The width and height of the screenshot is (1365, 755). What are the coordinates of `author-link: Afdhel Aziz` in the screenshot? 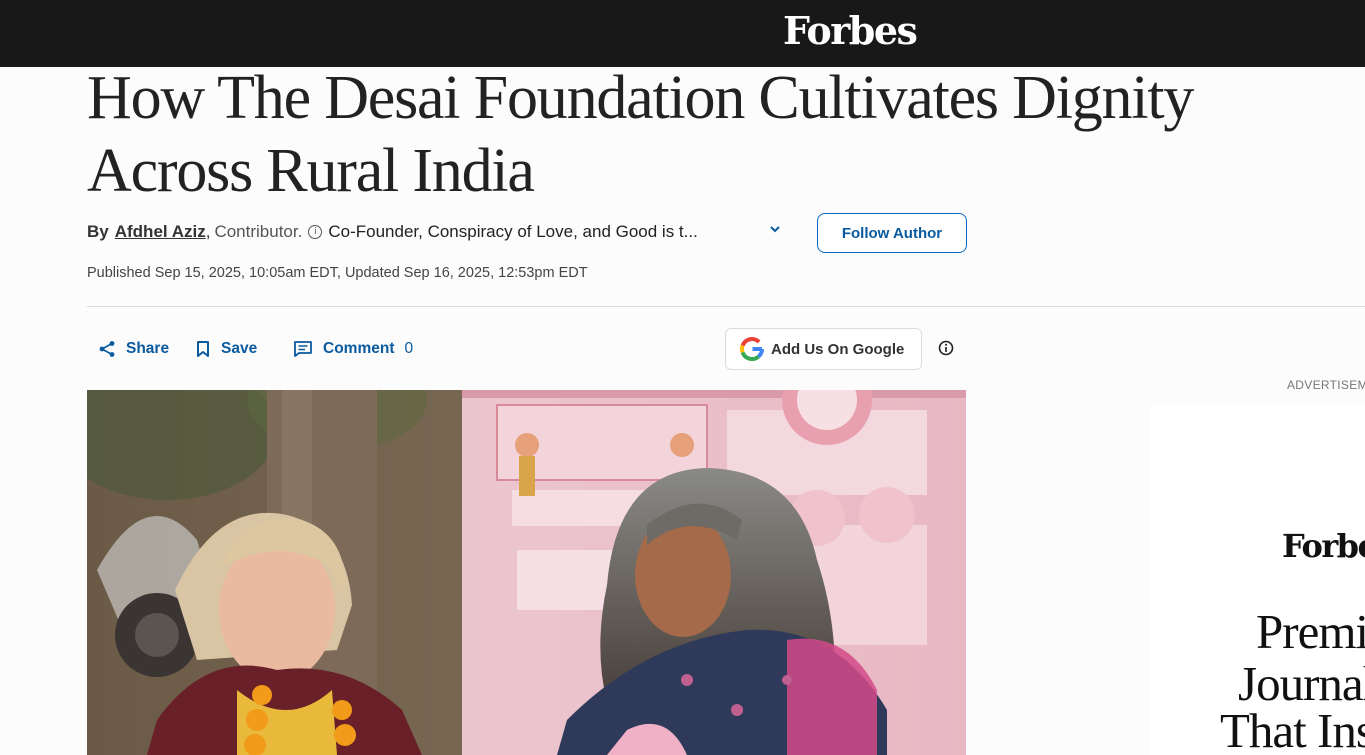 It's located at (160, 232).